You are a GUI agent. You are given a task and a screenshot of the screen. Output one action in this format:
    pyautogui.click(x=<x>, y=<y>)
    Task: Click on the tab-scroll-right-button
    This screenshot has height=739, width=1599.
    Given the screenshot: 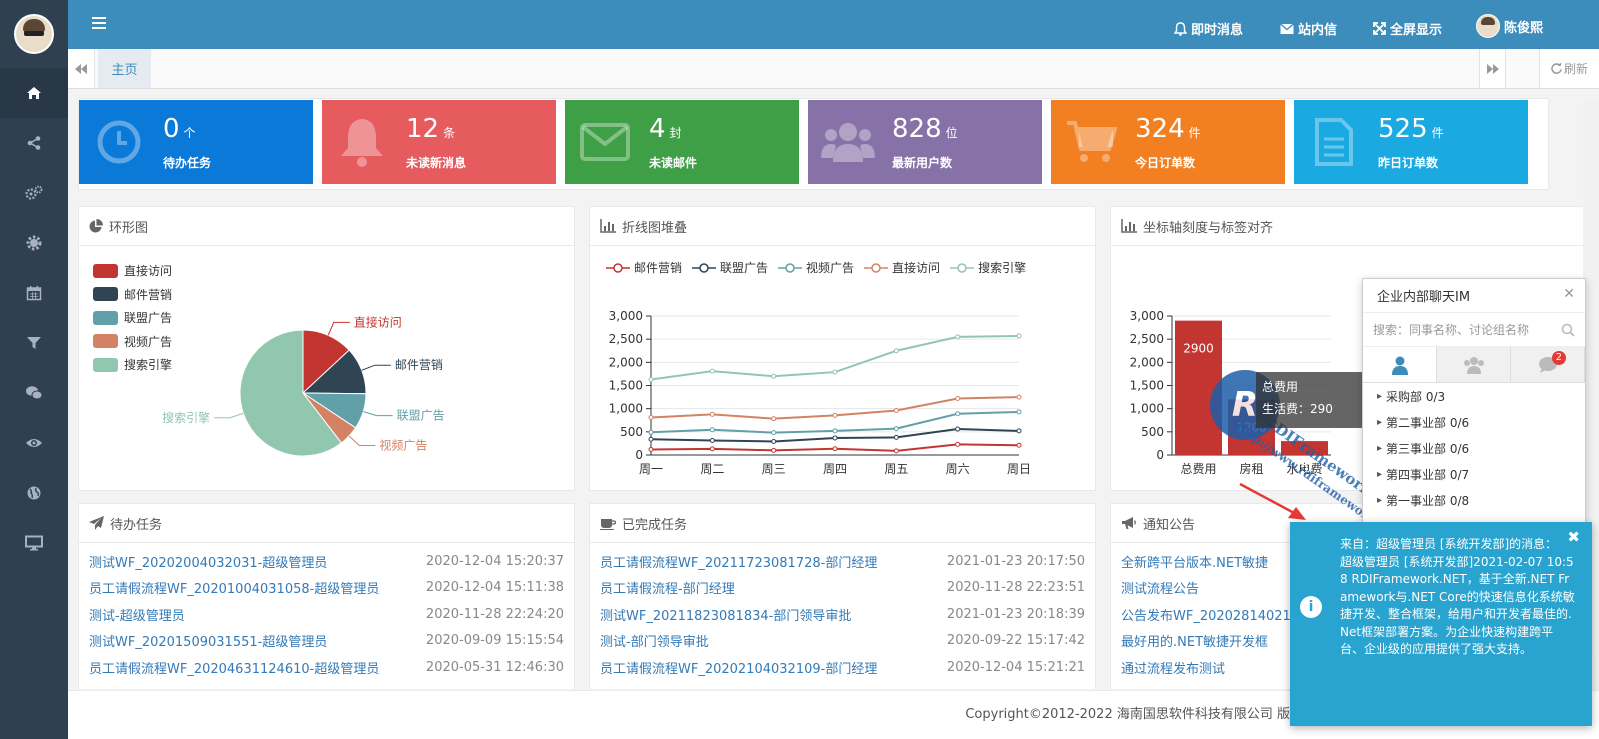 What is the action you would take?
    pyautogui.click(x=1492, y=68)
    